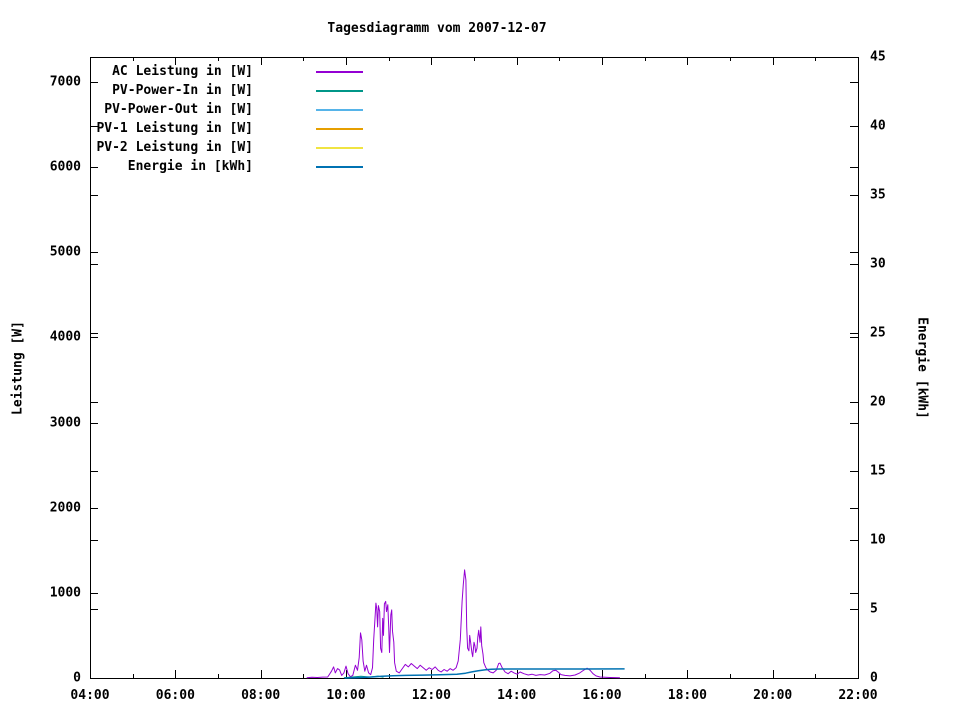 The height and width of the screenshot is (720, 960). Describe the element at coordinates (773, 695) in the screenshot. I see `x-tick-label: 20:00` at that location.